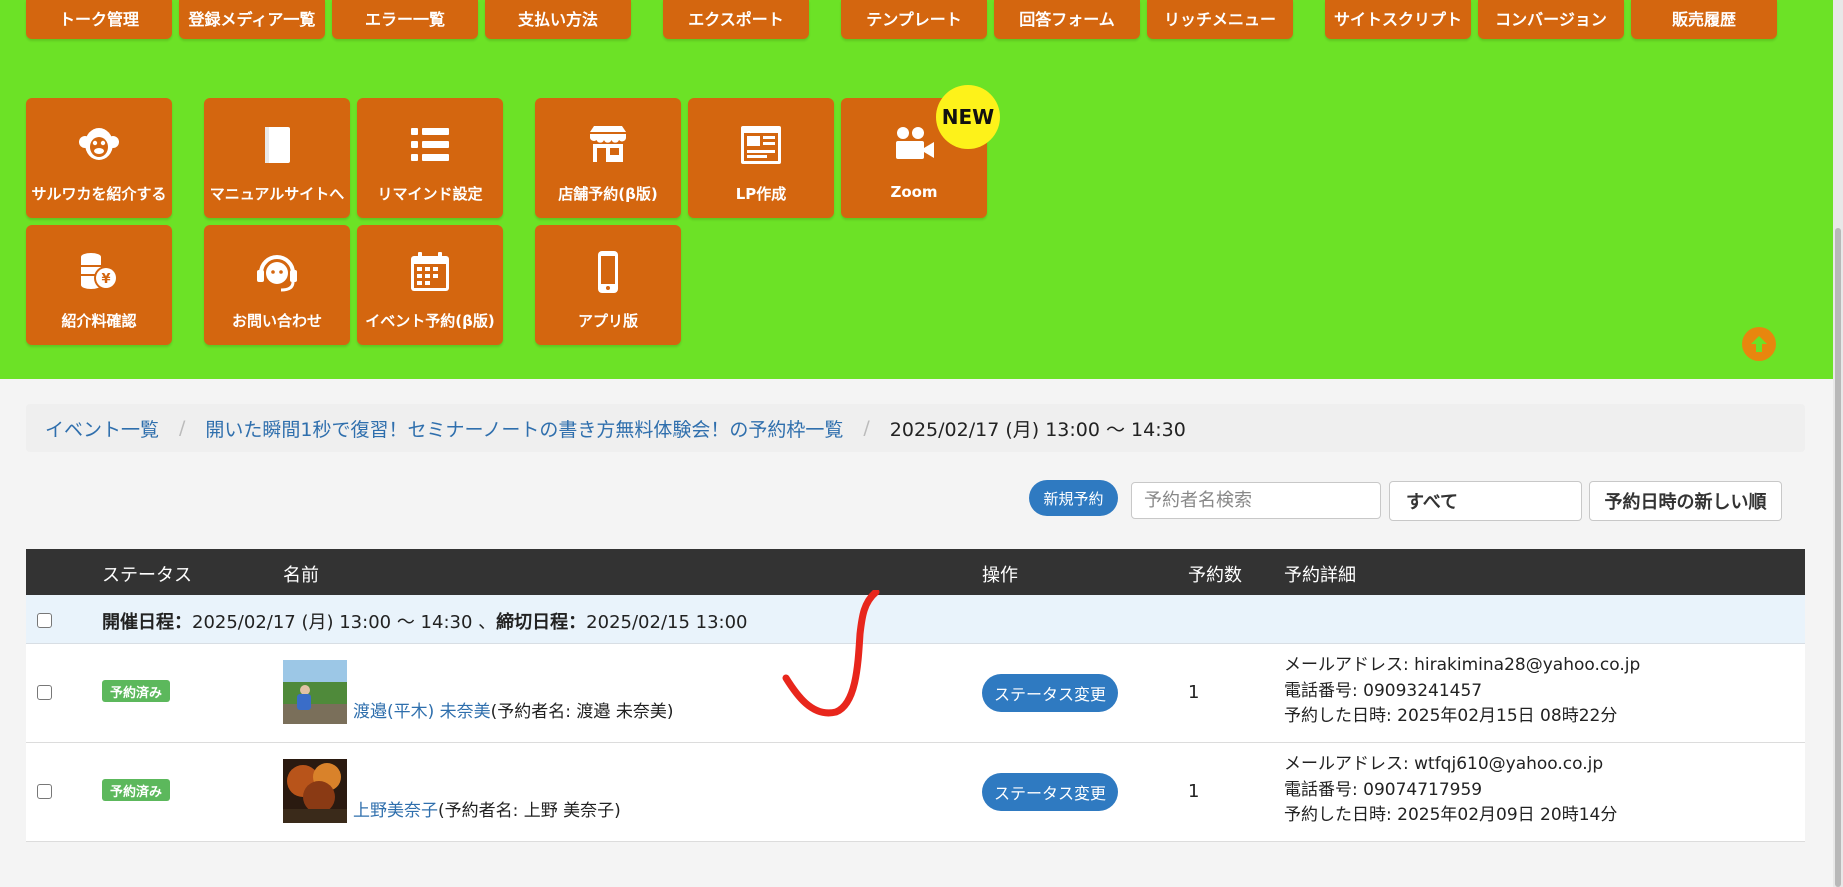  What do you see at coordinates (1037, 429) in the screenshot?
I see `breadcrumb-current: 2025/02/17 (月) 13:00 〜 14:30` at bounding box center [1037, 429].